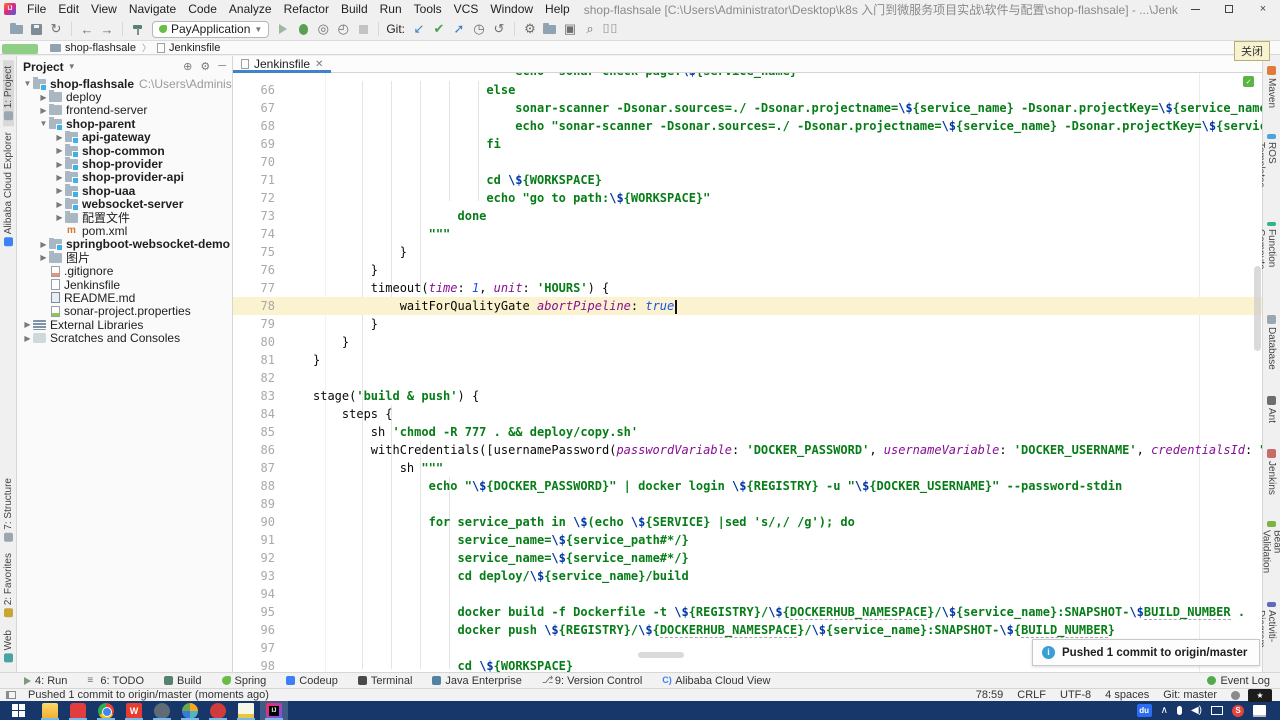  I want to click on tool-window-button-alibaba-cloud-view: C) Alibaba Cloud View, so click(716, 681).